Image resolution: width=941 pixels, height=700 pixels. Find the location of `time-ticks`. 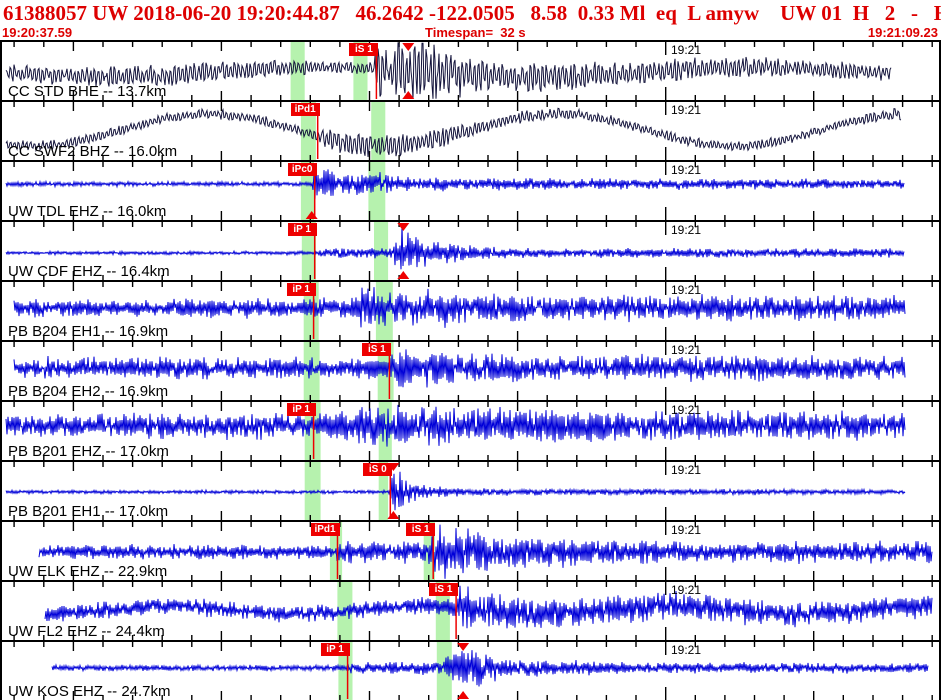

time-ticks is located at coordinates (473, 191).